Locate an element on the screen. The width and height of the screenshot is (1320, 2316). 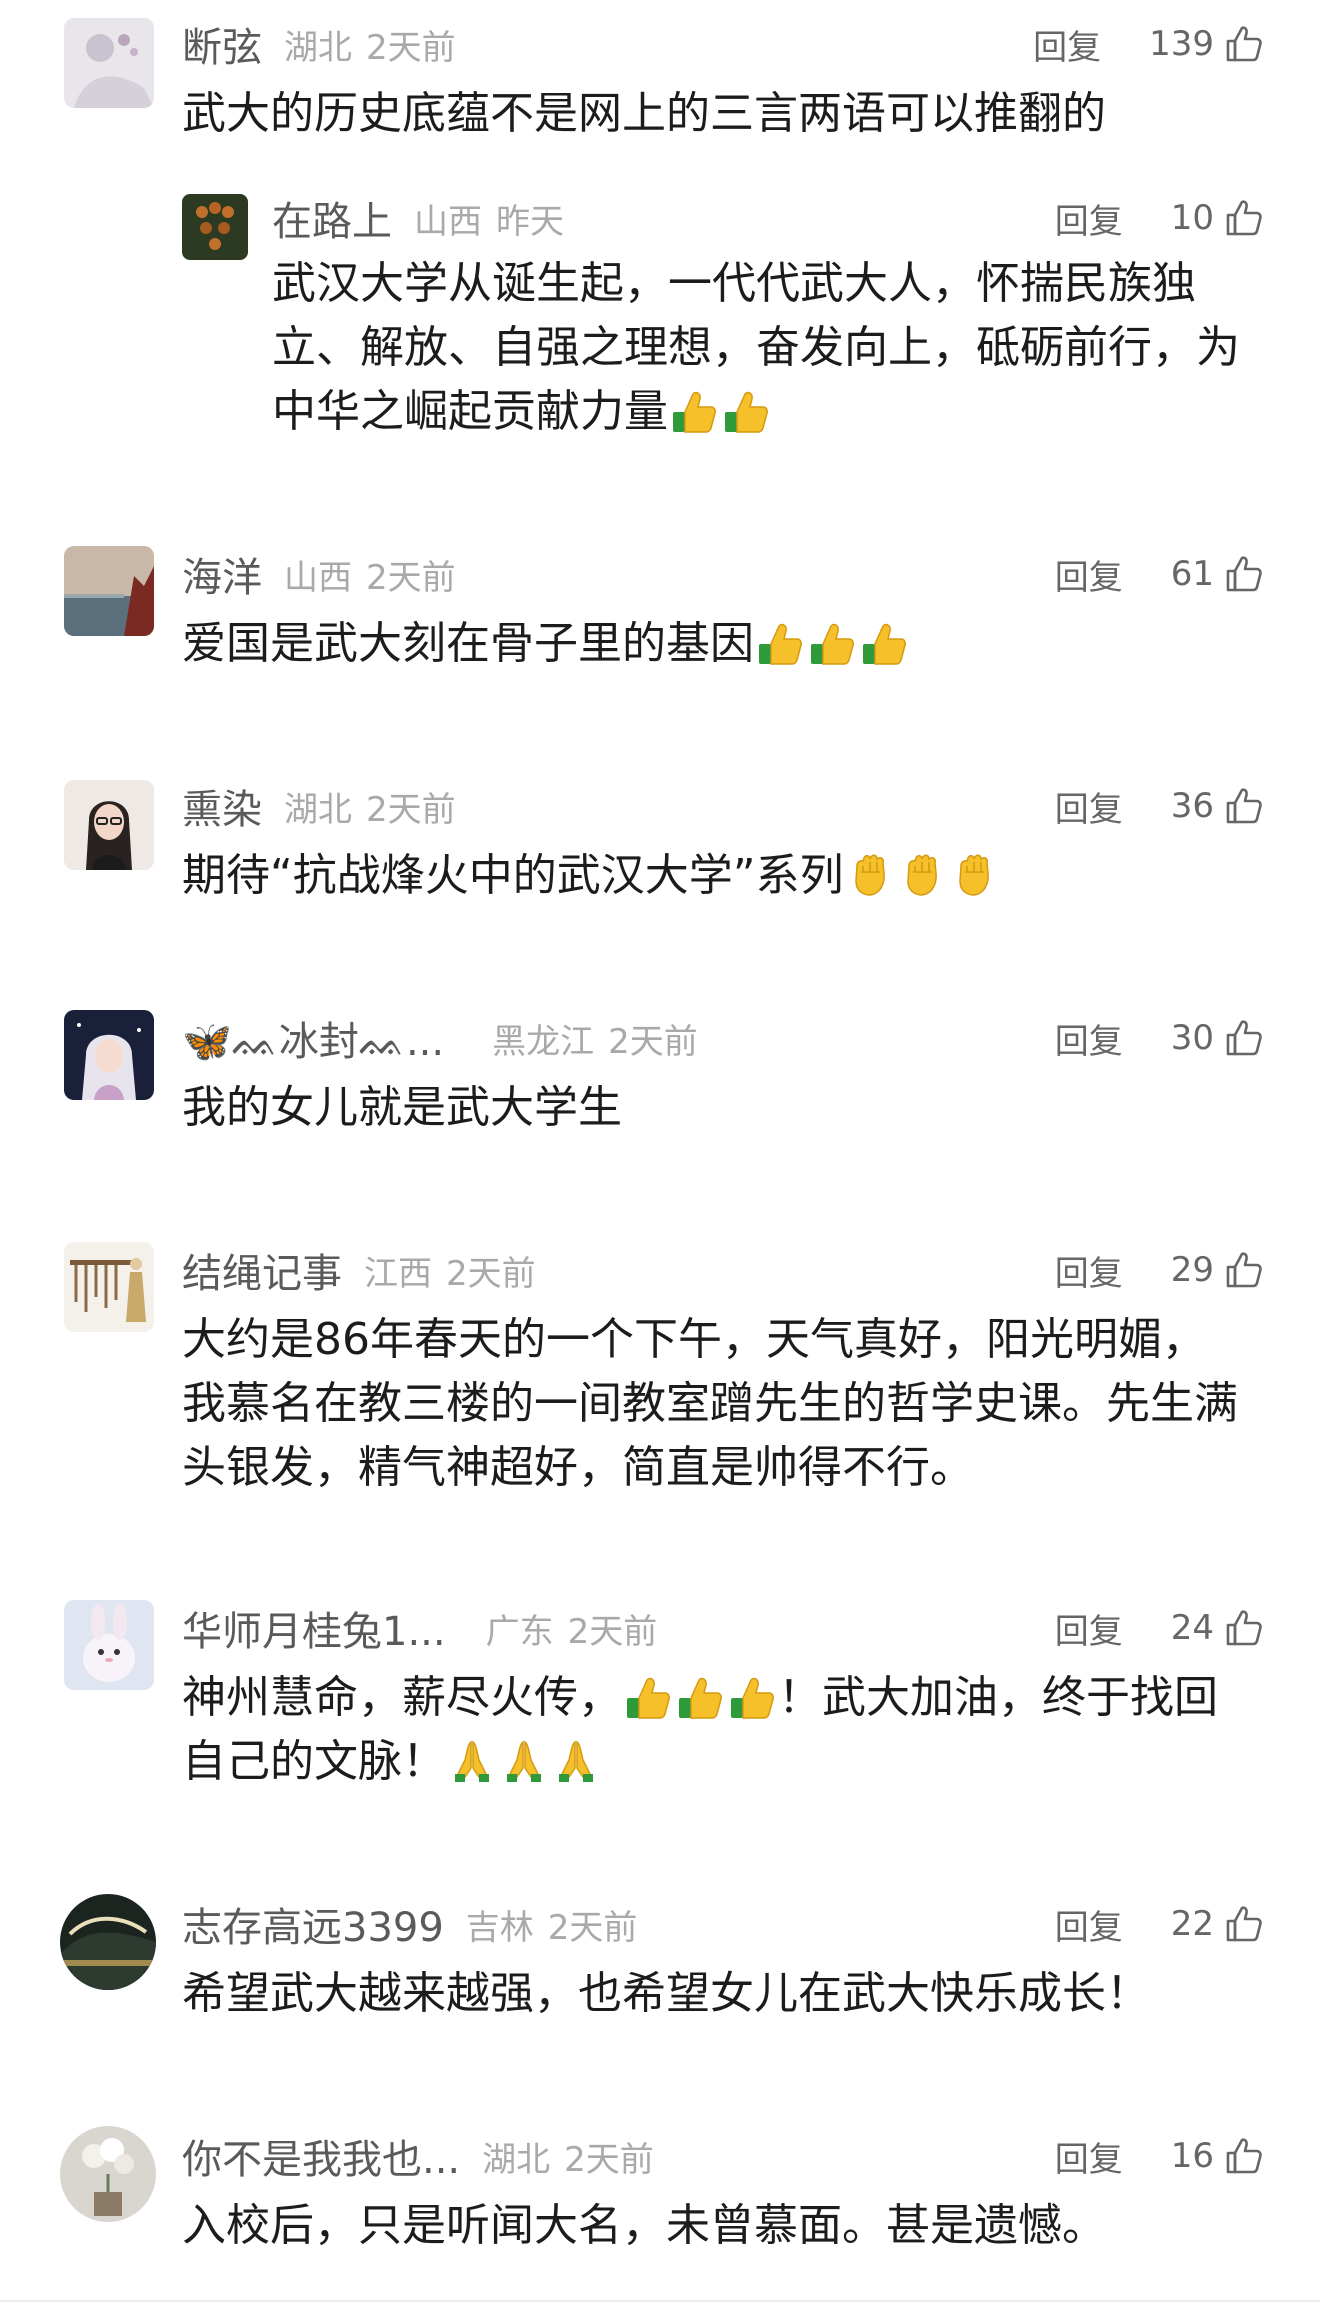
text-line: 头银发，精气神超好，简直是帅得不行。 is located at coordinates (578, 1467).